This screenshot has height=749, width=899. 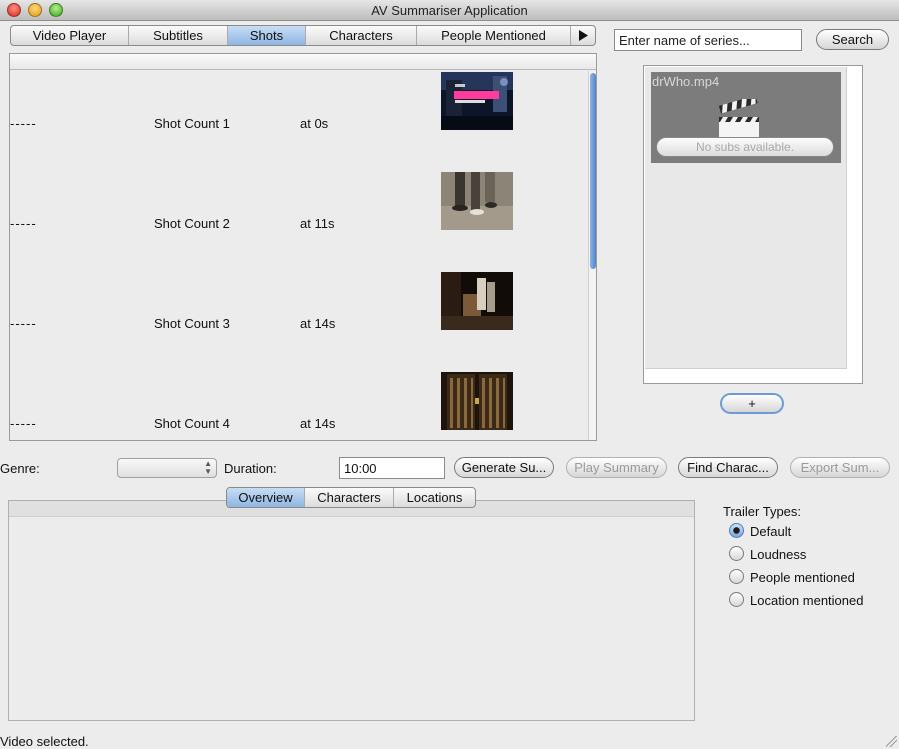 I want to click on shots-list-header, so click(x=303, y=62).